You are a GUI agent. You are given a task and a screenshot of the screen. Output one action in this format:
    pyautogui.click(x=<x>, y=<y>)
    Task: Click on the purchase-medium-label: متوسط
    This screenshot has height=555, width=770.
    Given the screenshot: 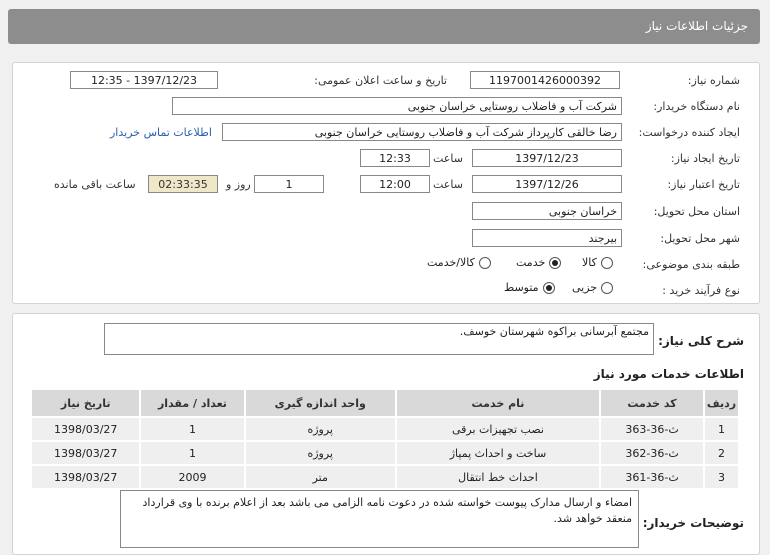 What is the action you would take?
    pyautogui.click(x=521, y=287)
    